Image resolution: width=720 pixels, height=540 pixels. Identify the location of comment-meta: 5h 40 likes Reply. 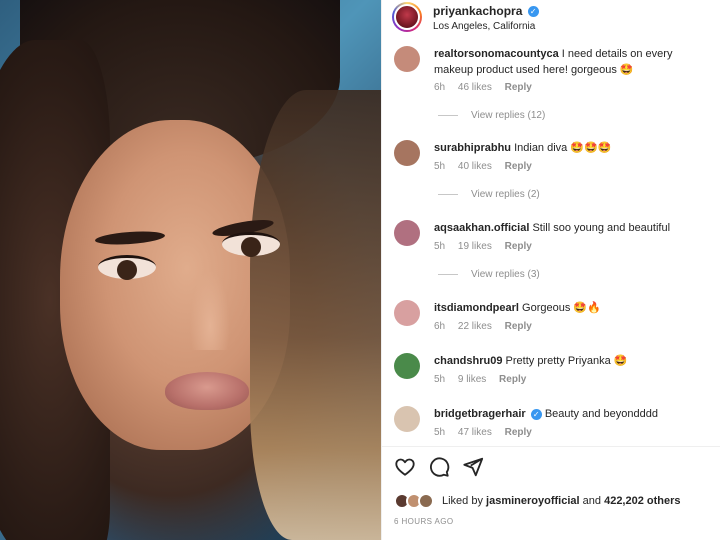
(488, 166).